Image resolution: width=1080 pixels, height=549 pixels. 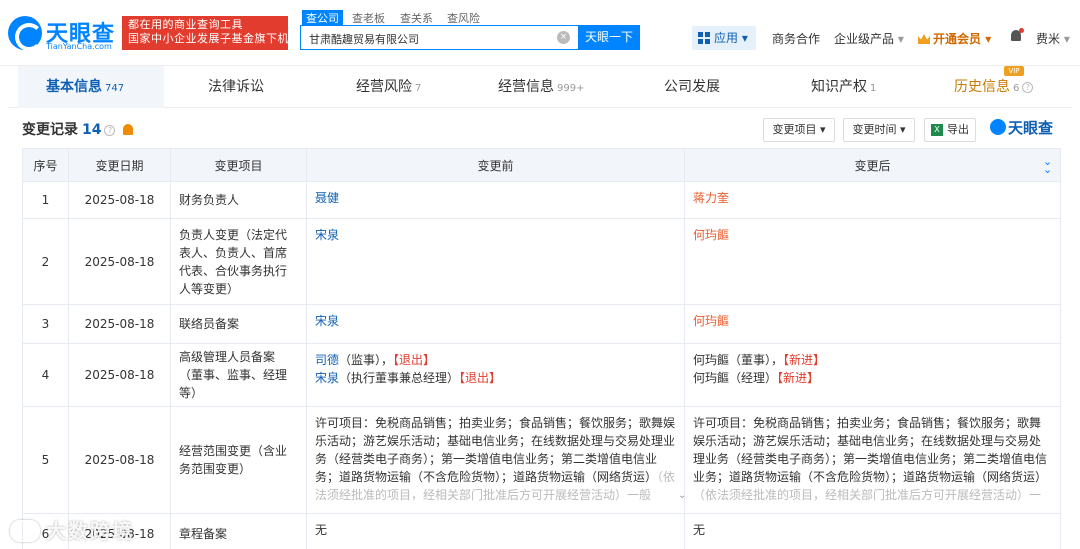 I want to click on tab-operation-info: 经营信息 999+, so click(x=541, y=86).